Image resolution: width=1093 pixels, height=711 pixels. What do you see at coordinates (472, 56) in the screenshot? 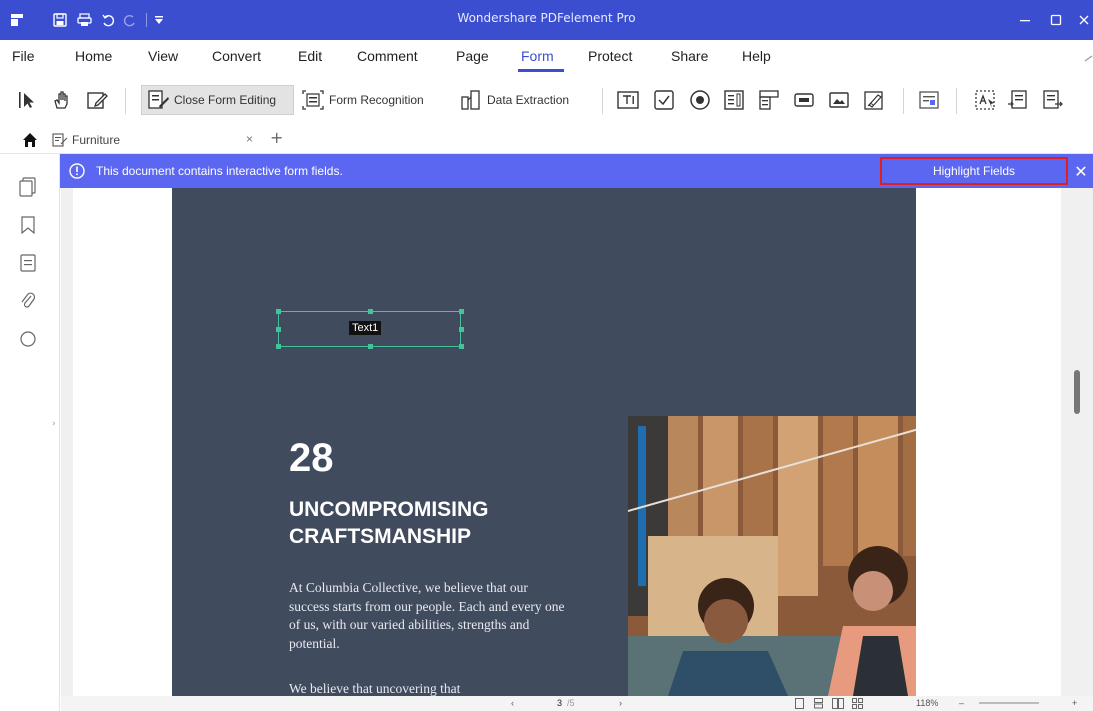
I see `menu-page: Page` at bounding box center [472, 56].